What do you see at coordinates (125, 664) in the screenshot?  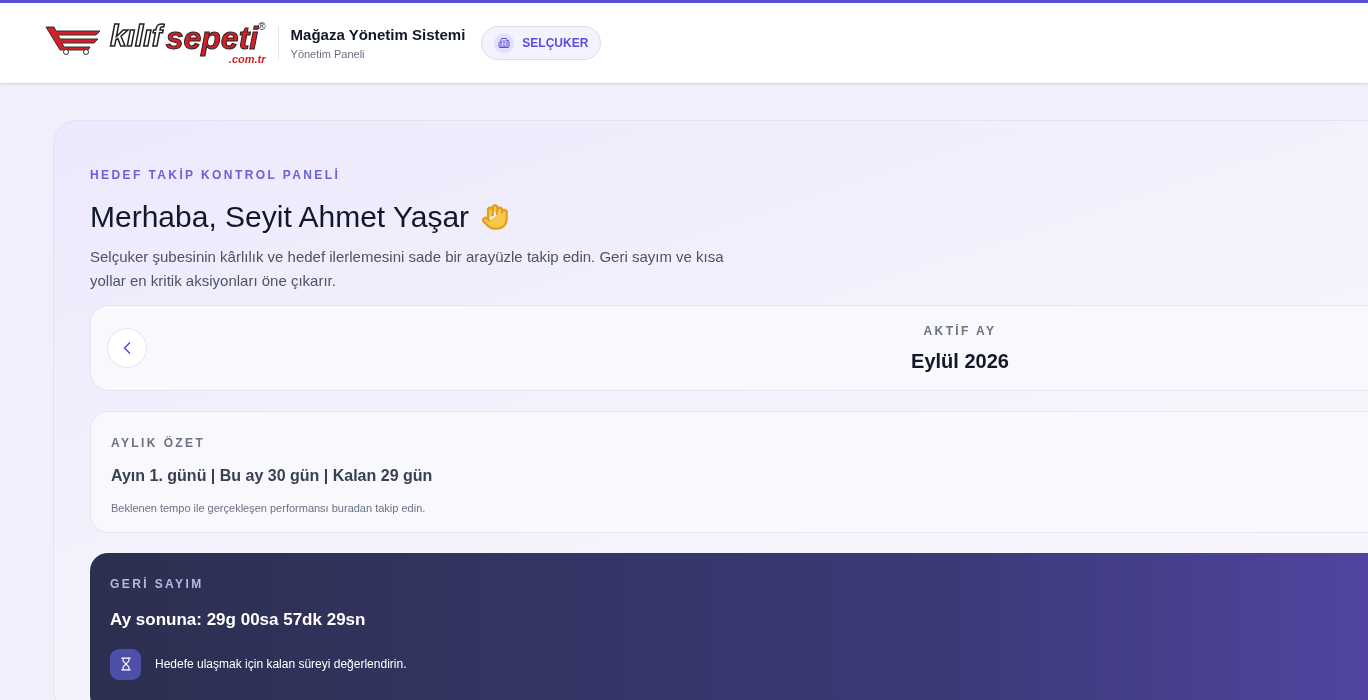 I see `hourglass-icon` at bounding box center [125, 664].